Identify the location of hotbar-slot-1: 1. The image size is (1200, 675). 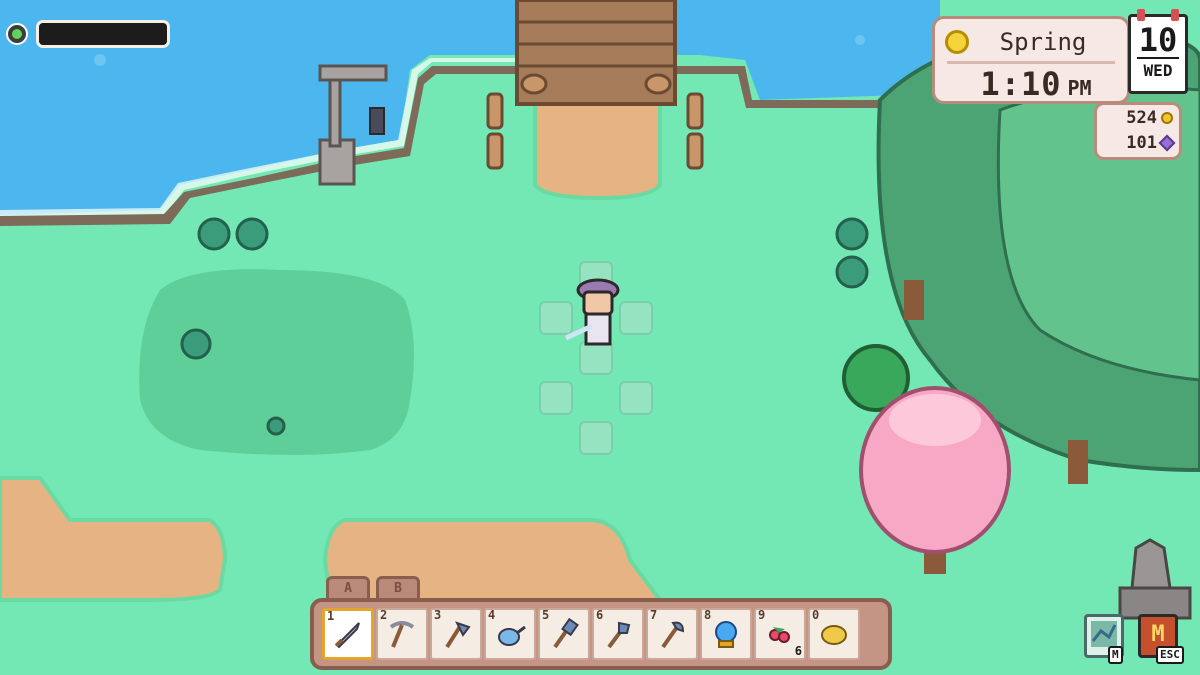
(348, 634).